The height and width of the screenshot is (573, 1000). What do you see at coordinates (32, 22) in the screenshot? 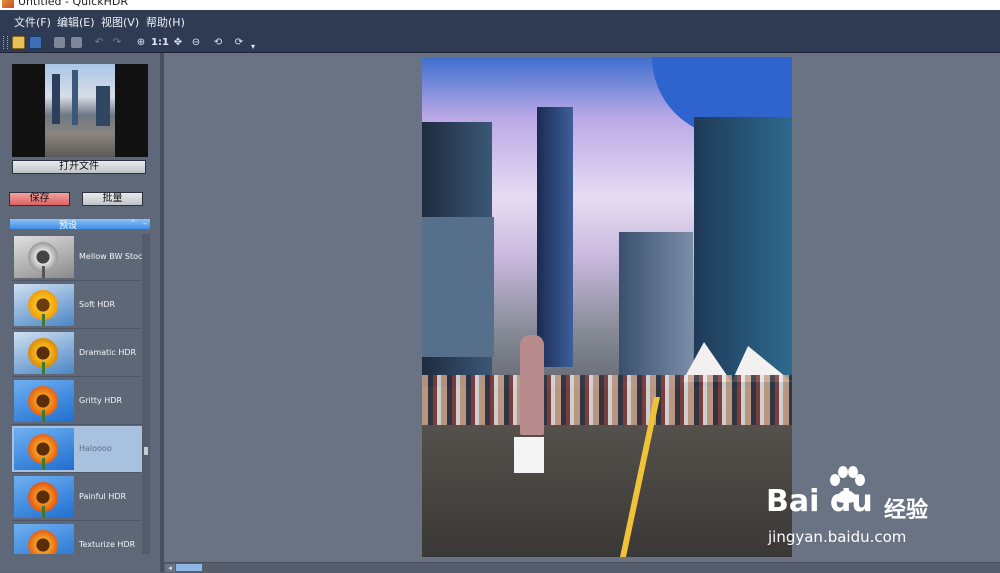
I see `menu-file: 文件(F)` at bounding box center [32, 22].